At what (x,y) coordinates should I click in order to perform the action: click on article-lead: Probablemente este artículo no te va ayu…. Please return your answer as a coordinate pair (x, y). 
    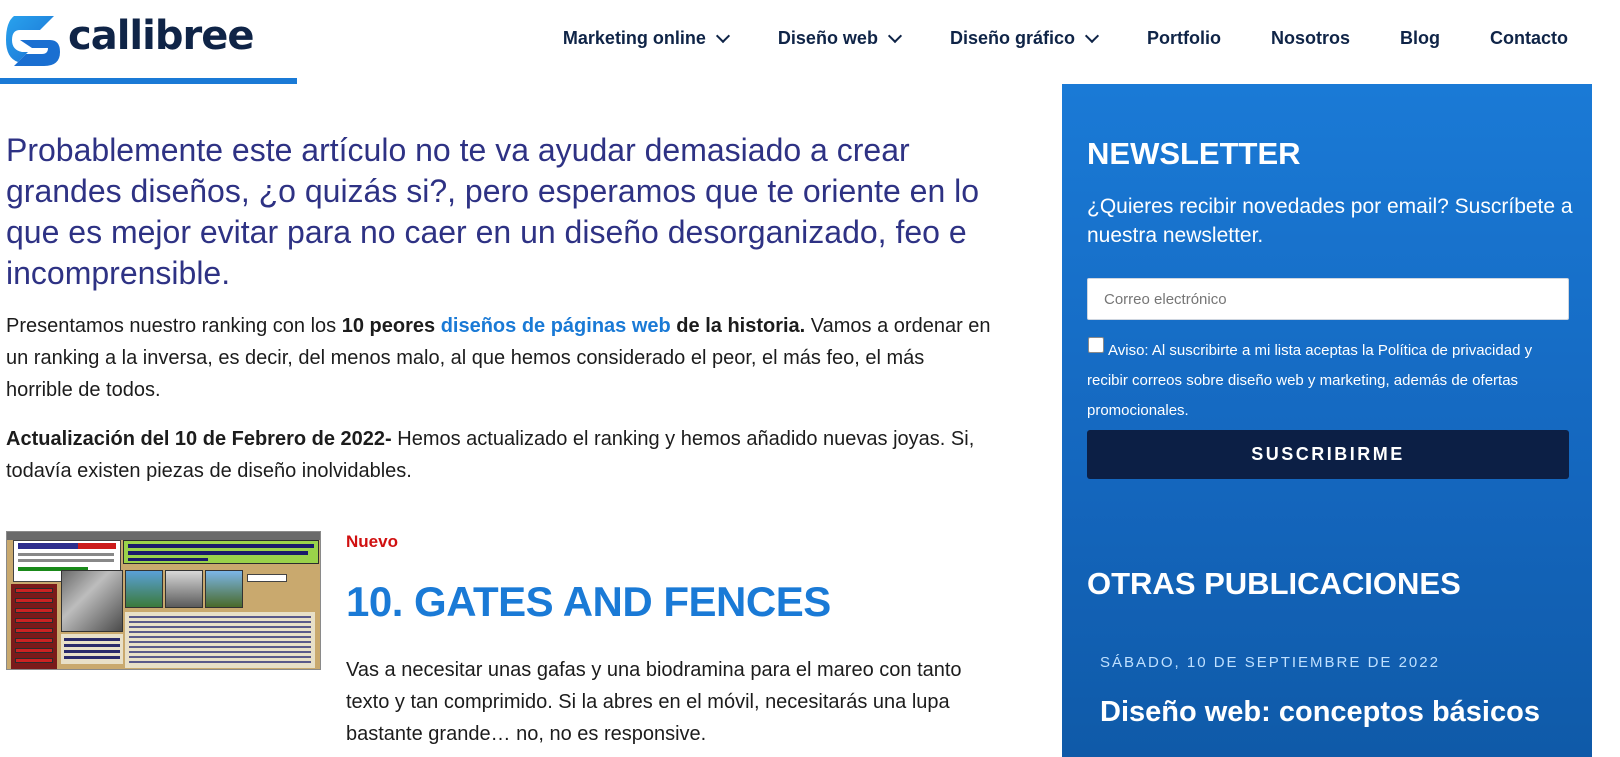
    Looking at the image, I should click on (493, 211).